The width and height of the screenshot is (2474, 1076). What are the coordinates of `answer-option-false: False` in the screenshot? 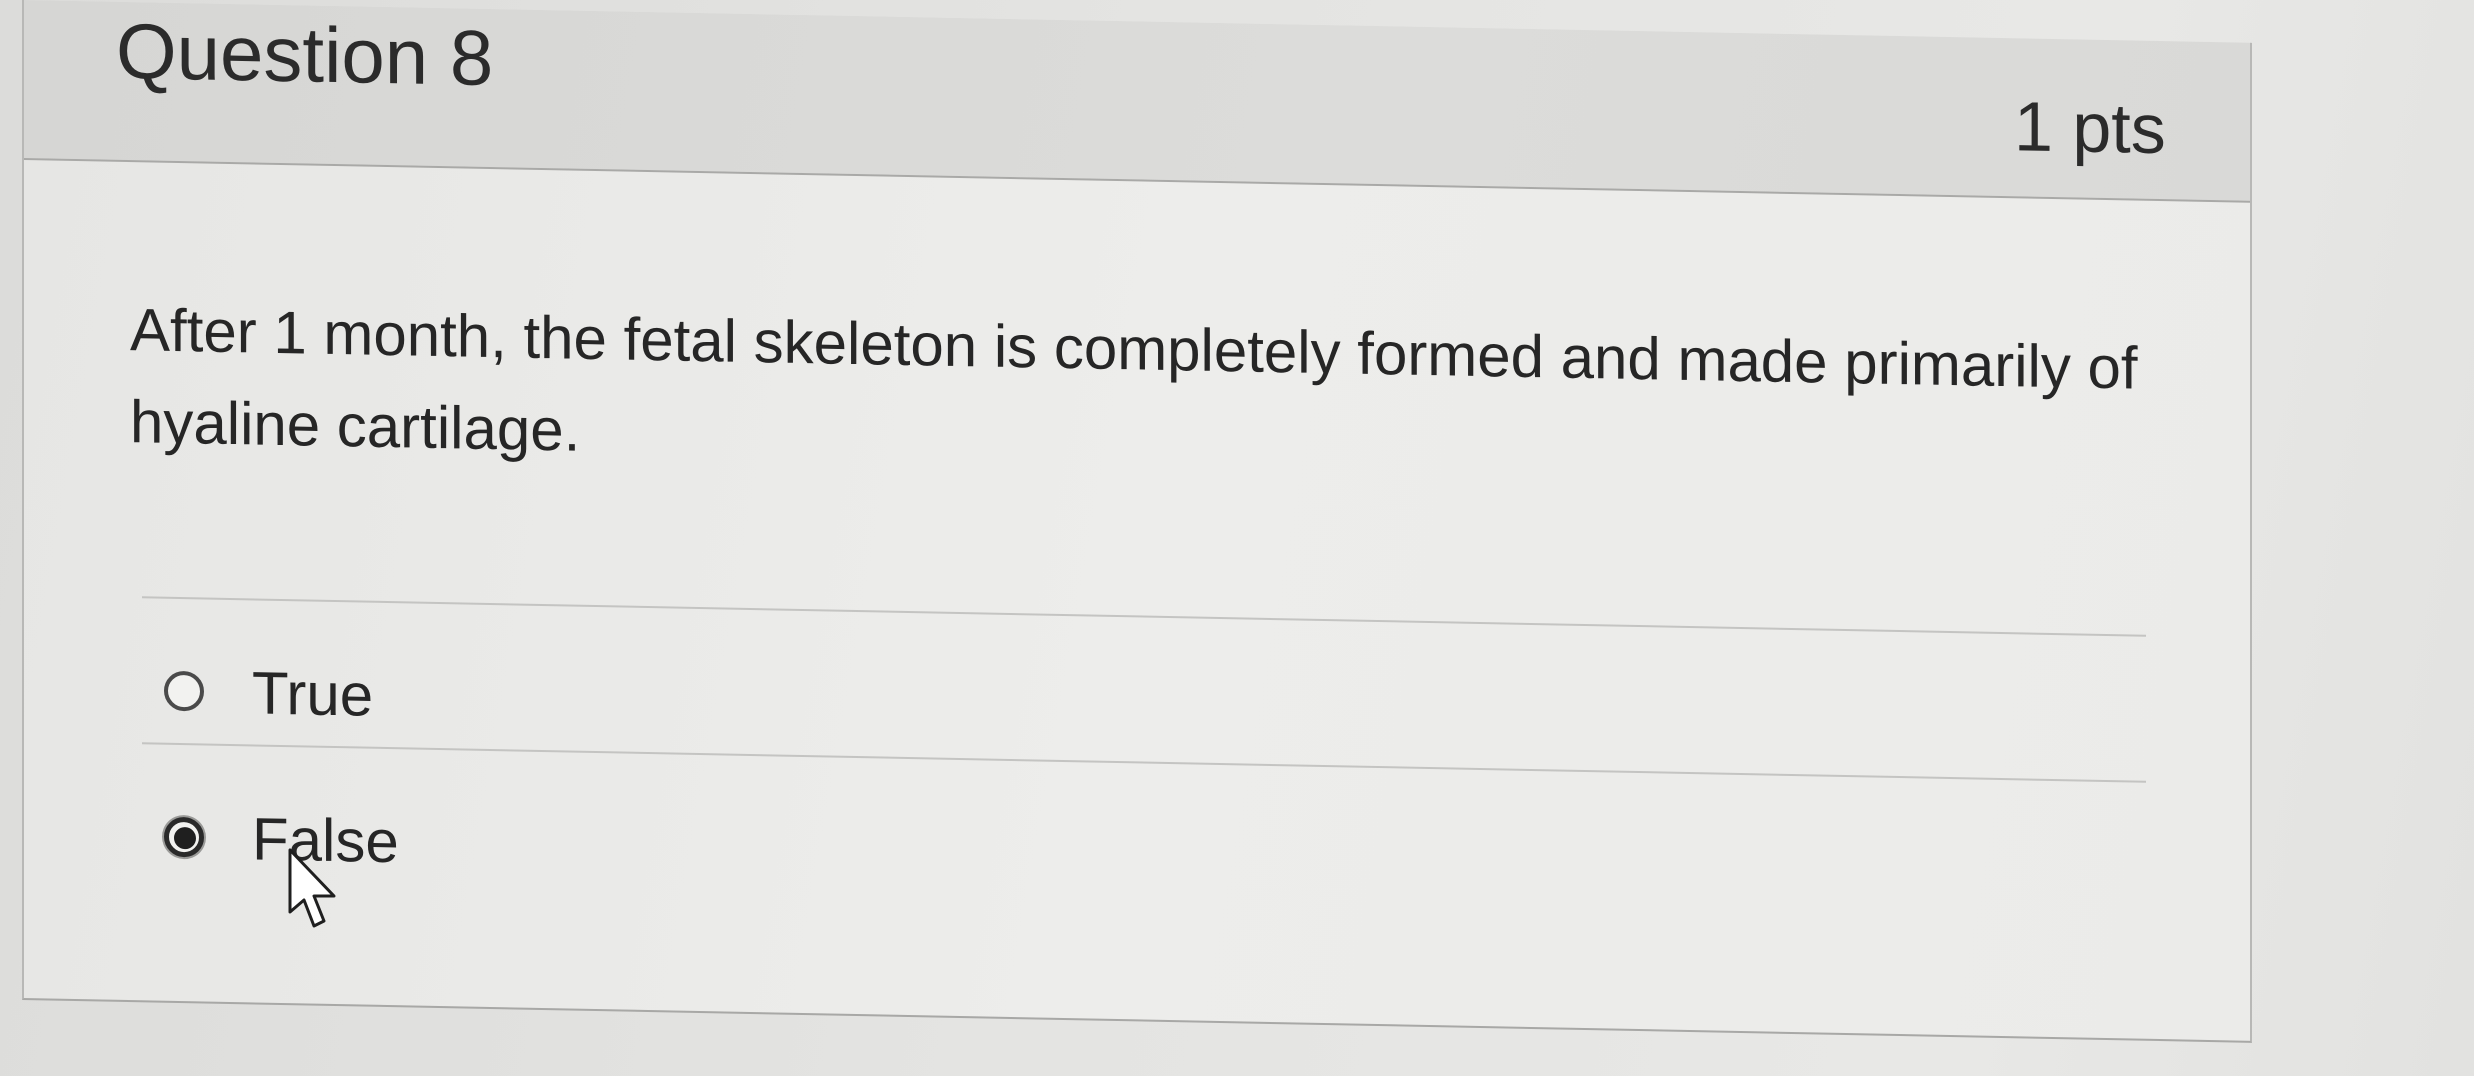 It's located at (281, 839).